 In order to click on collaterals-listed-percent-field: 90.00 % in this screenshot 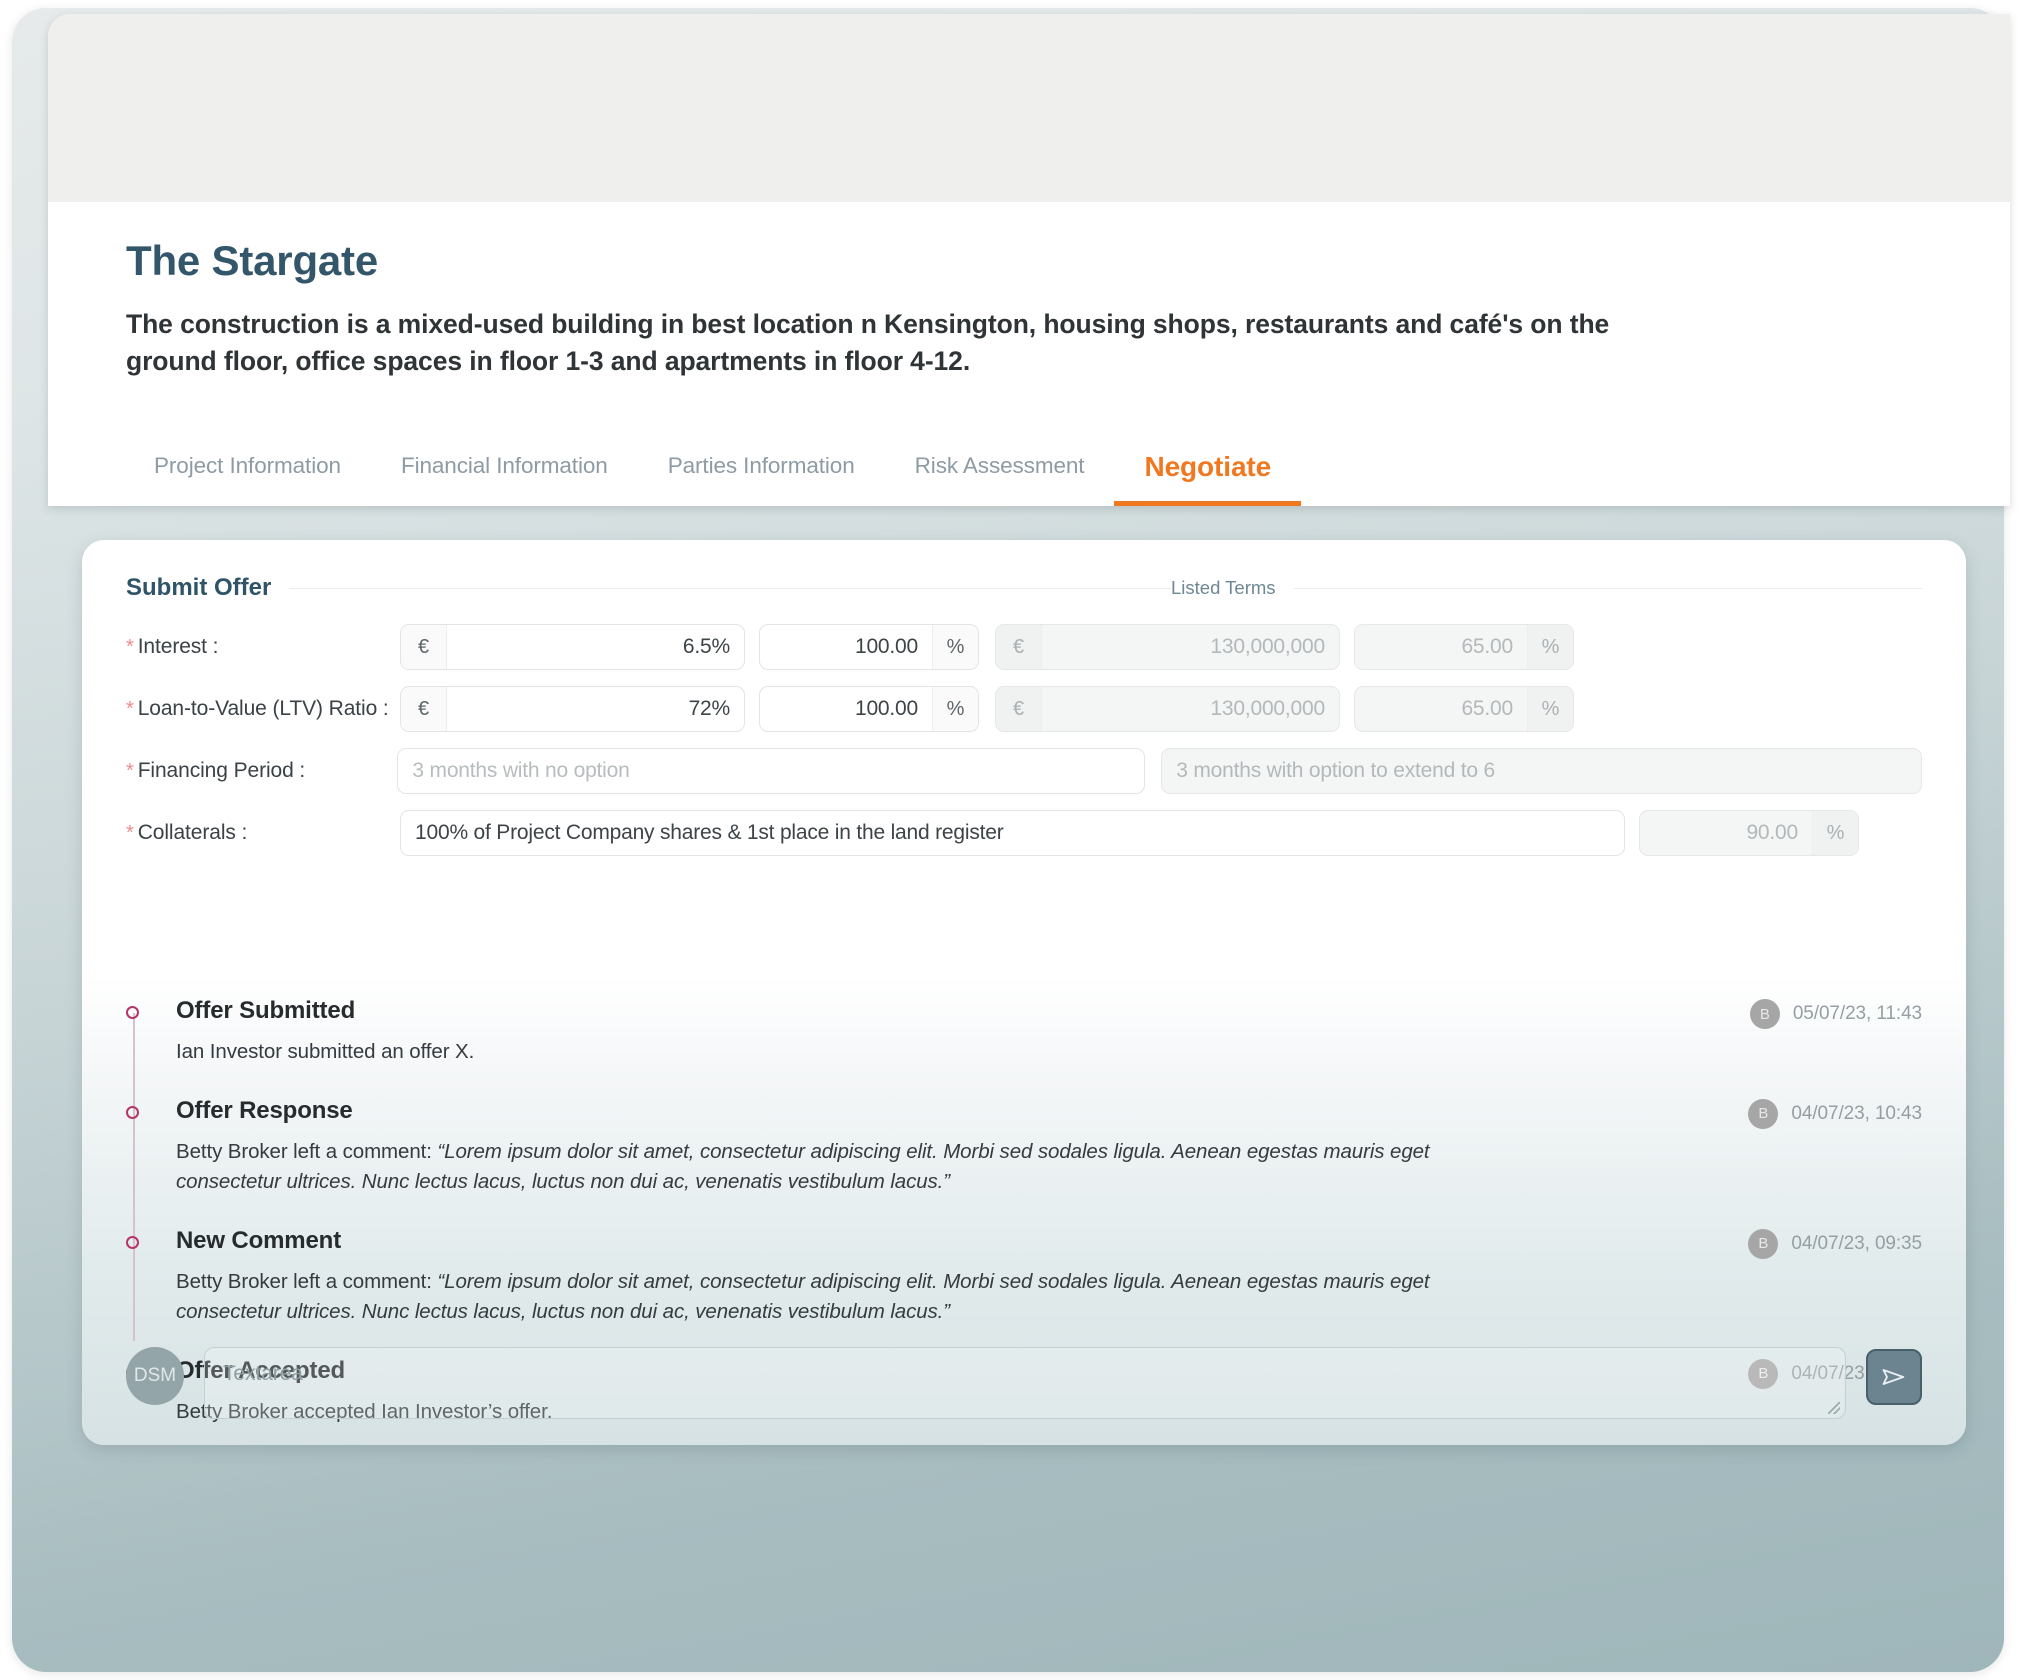, I will do `click(1749, 833)`.